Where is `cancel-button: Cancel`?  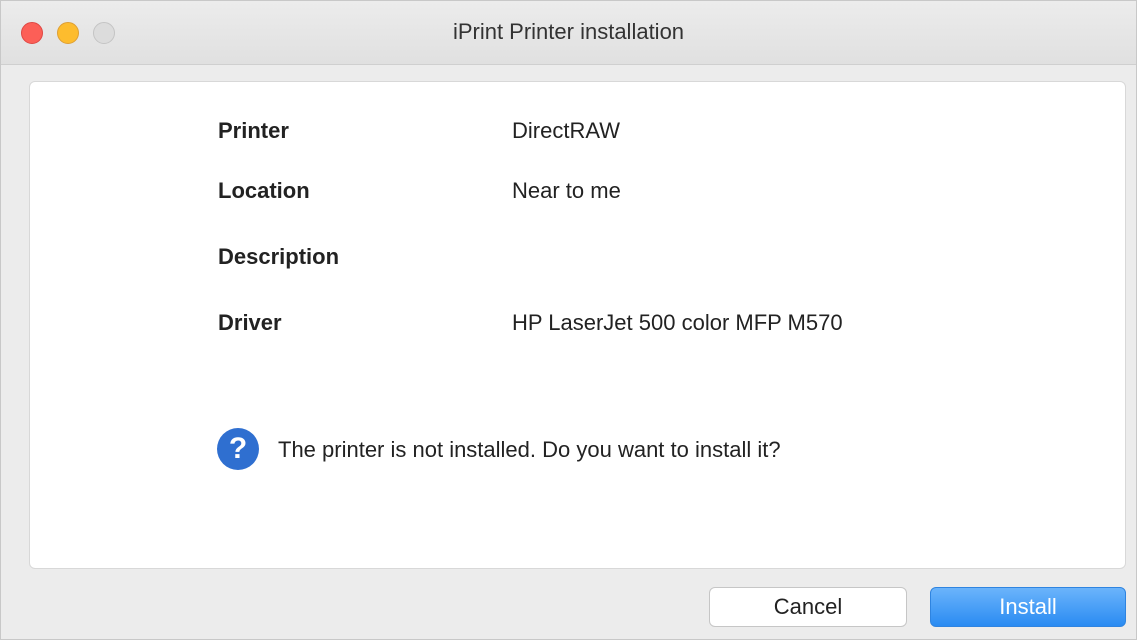 cancel-button: Cancel is located at coordinates (808, 607).